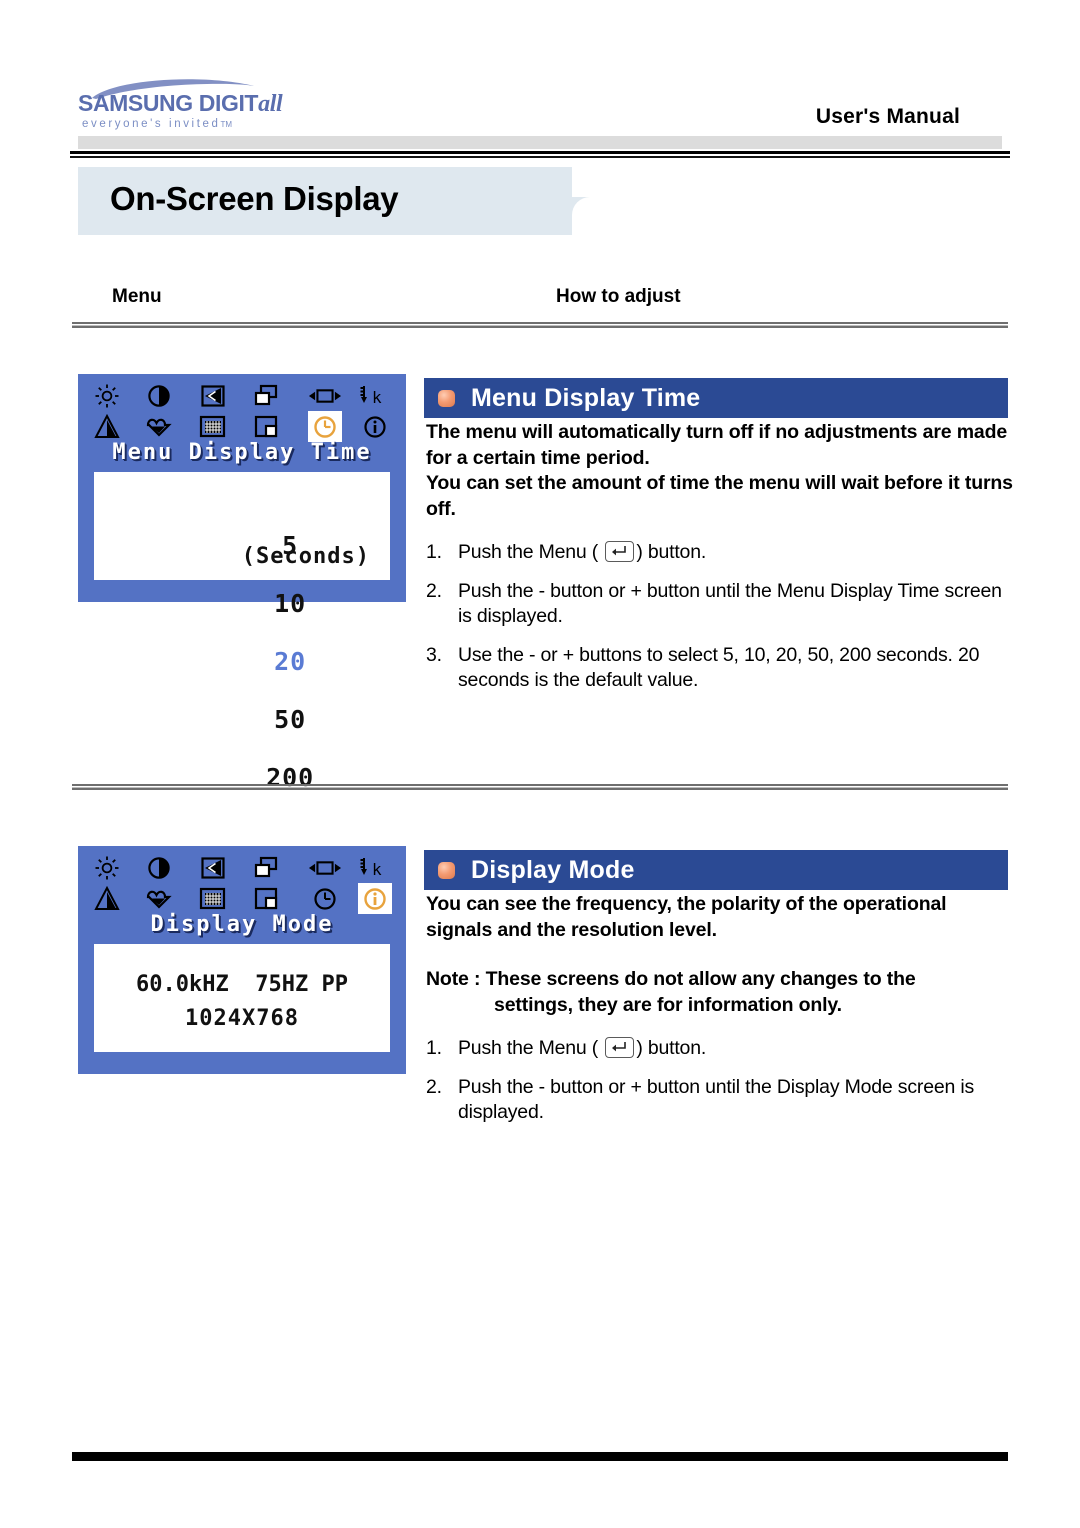 Image resolution: width=1080 pixels, height=1528 pixels. I want to click on osd-frequency-line: 60.0kHZ 75HZ PP, so click(242, 984).